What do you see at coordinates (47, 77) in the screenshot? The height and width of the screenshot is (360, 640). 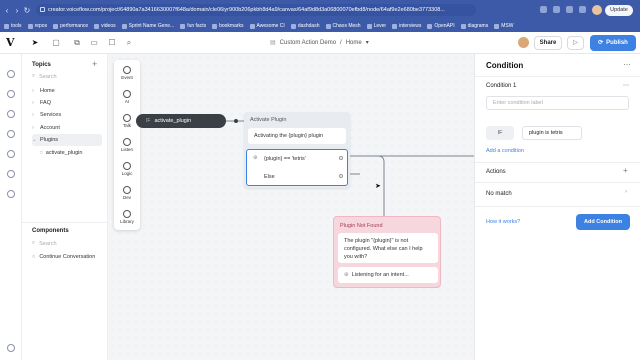 I see `topics-search-input: Search` at bounding box center [47, 77].